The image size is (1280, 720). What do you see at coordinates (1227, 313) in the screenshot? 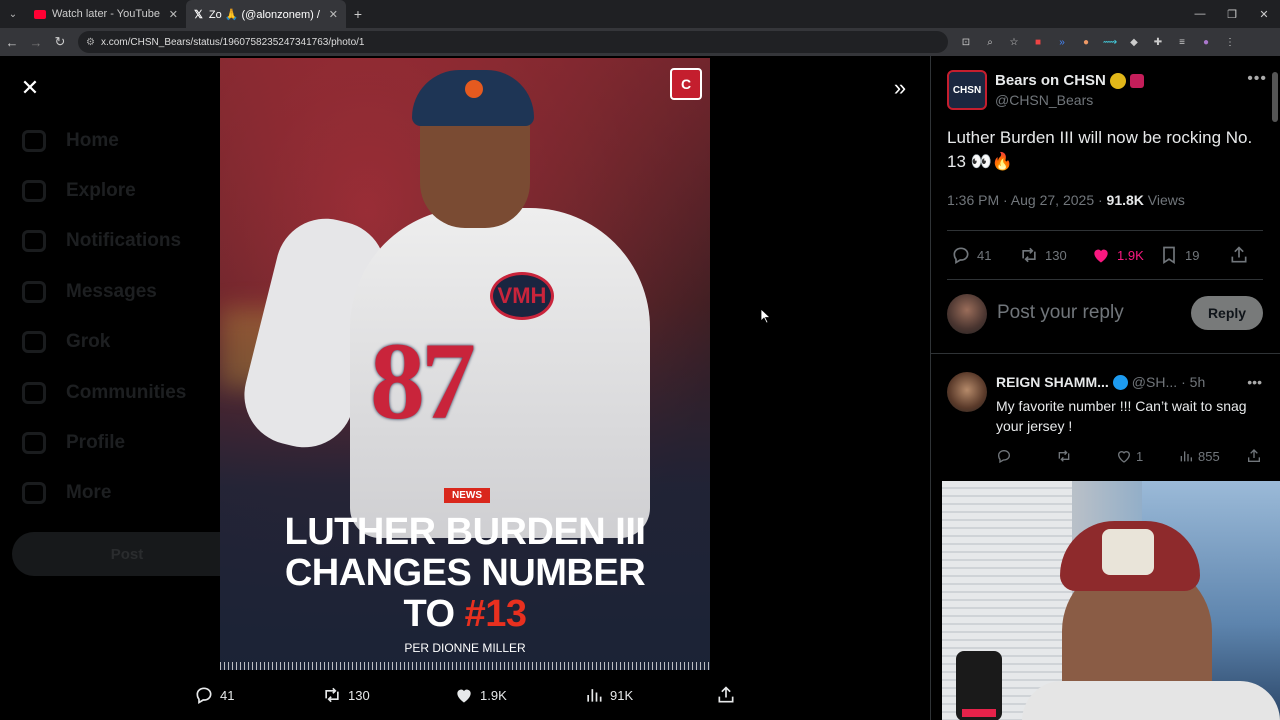
I see `reply-button: Reply` at bounding box center [1227, 313].